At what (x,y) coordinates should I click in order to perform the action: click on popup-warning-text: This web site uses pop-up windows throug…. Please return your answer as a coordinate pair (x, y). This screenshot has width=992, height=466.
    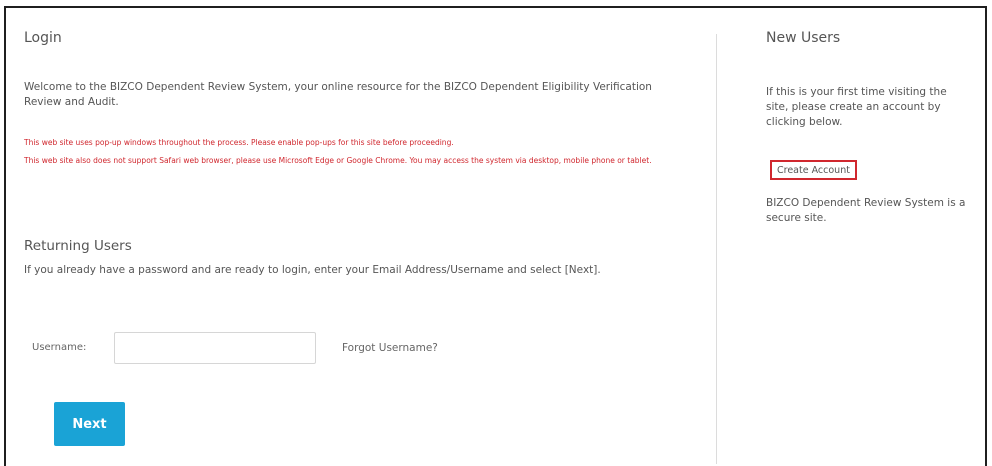
    Looking at the image, I should click on (239, 142).